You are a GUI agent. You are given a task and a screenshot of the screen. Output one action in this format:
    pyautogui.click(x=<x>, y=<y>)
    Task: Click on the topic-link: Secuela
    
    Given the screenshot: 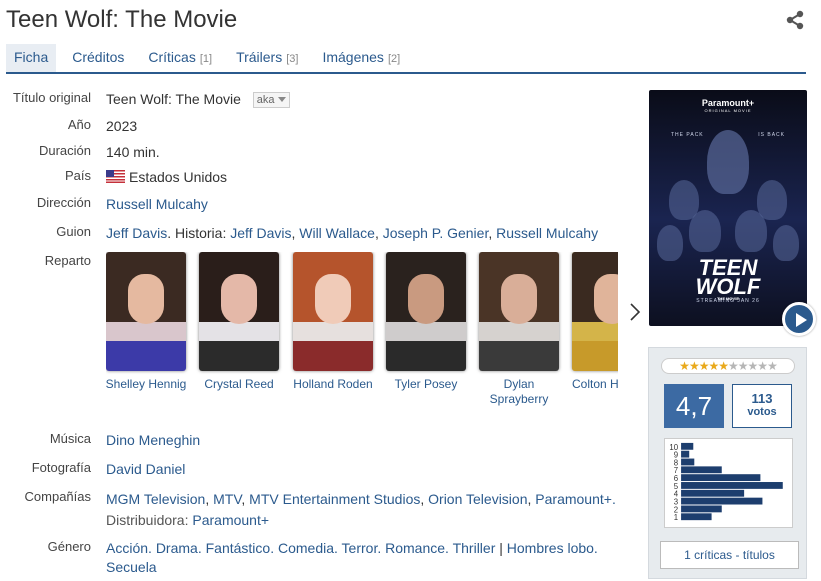 What is the action you would take?
    pyautogui.click(x=131, y=567)
    